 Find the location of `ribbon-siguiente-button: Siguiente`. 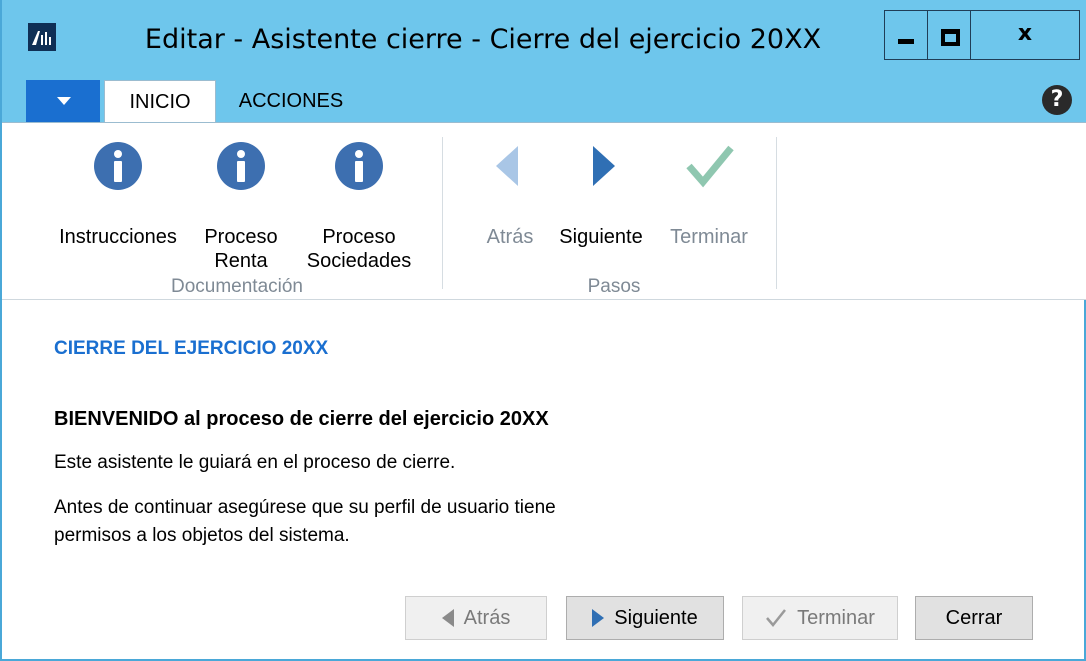

ribbon-siguiente-button: Siguiente is located at coordinates (601, 195).